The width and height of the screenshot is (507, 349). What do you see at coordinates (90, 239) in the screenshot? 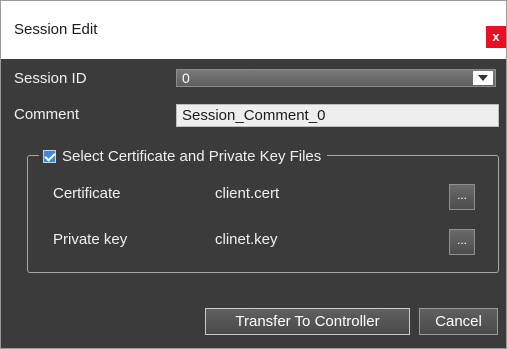
I see `private-key-label: Private key` at bounding box center [90, 239].